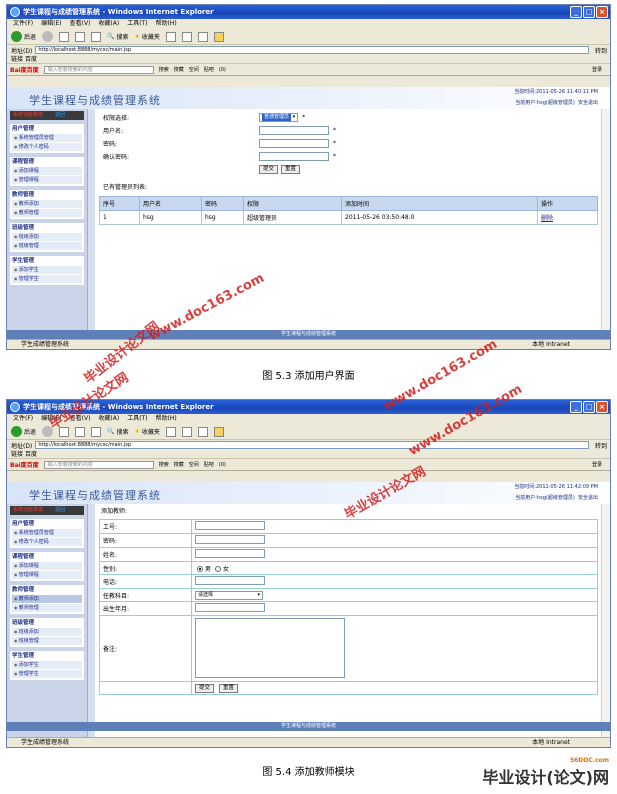  Describe the element at coordinates (294, 130) in the screenshot. I see `username-input` at that location.